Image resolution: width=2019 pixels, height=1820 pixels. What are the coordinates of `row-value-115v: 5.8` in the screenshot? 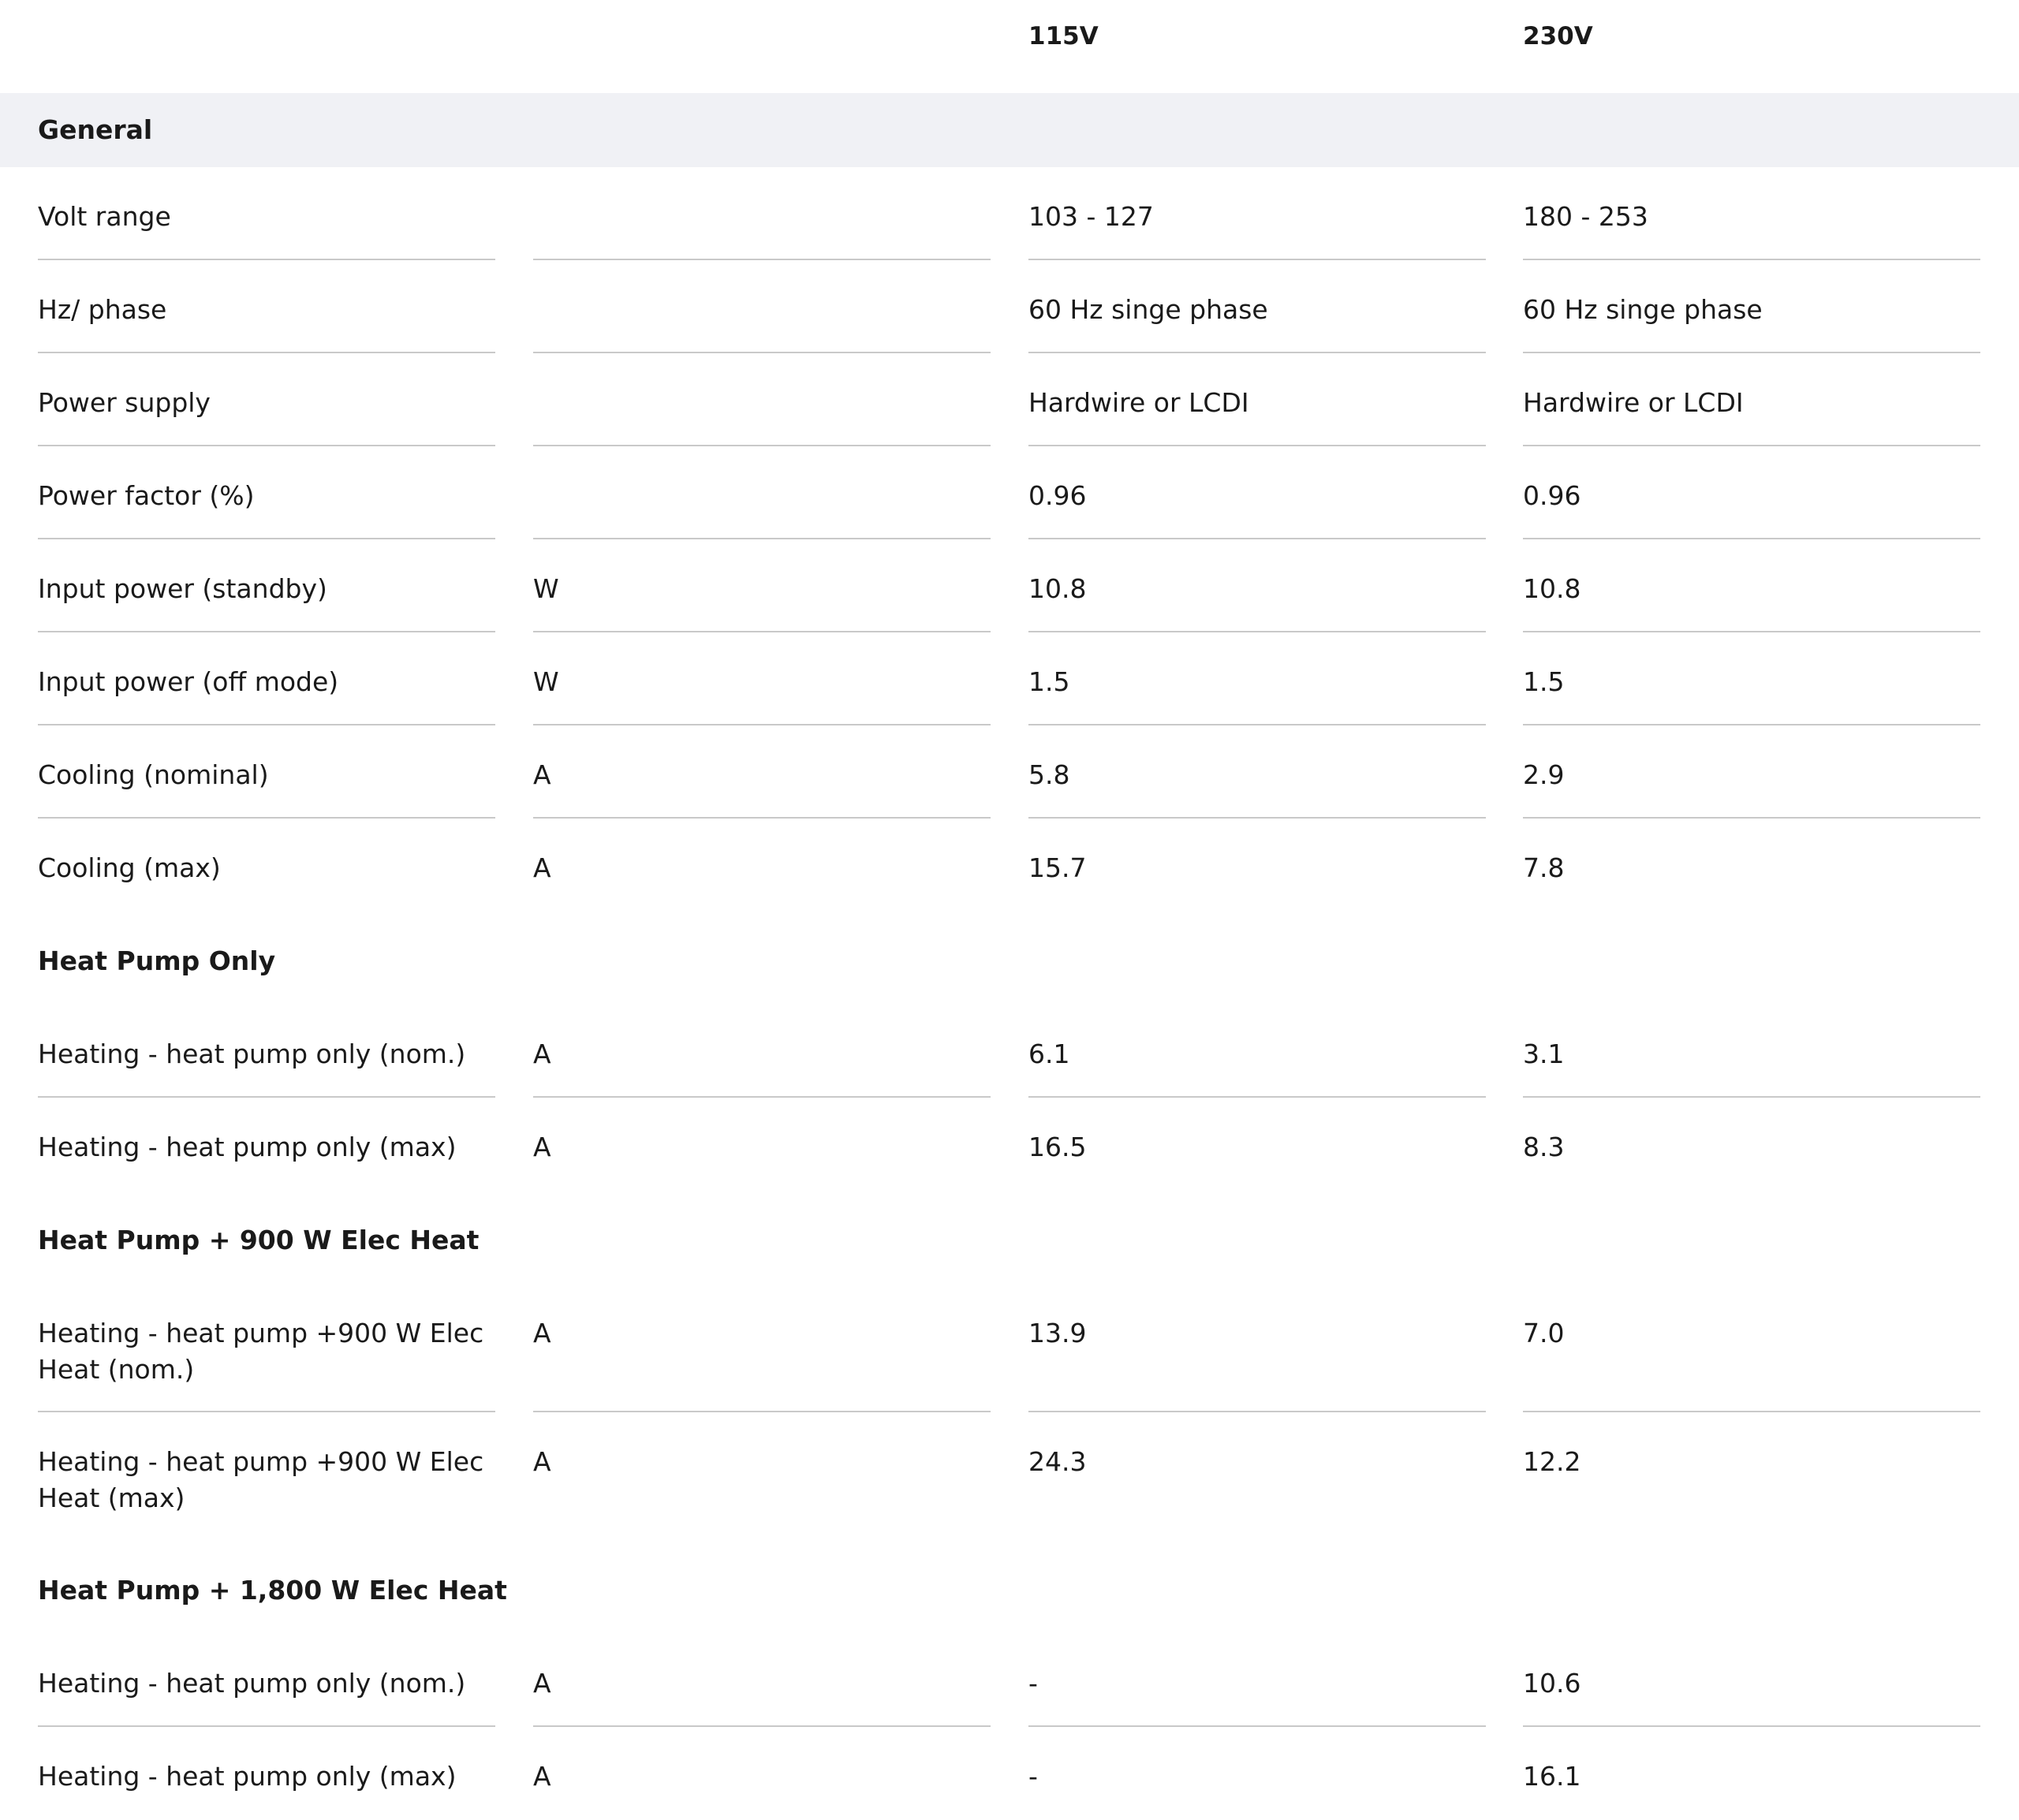 It's located at (1257, 772).